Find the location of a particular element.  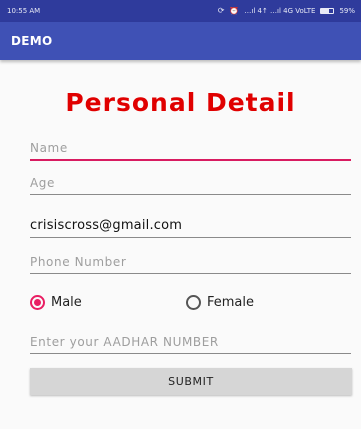

radio-checked-icon is located at coordinates (37, 302).